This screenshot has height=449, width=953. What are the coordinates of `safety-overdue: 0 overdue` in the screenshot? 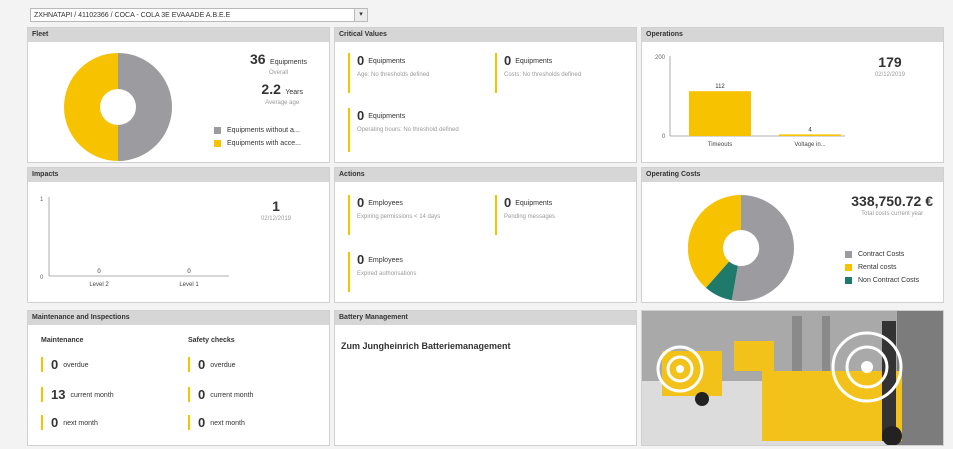 It's located at (212, 364).